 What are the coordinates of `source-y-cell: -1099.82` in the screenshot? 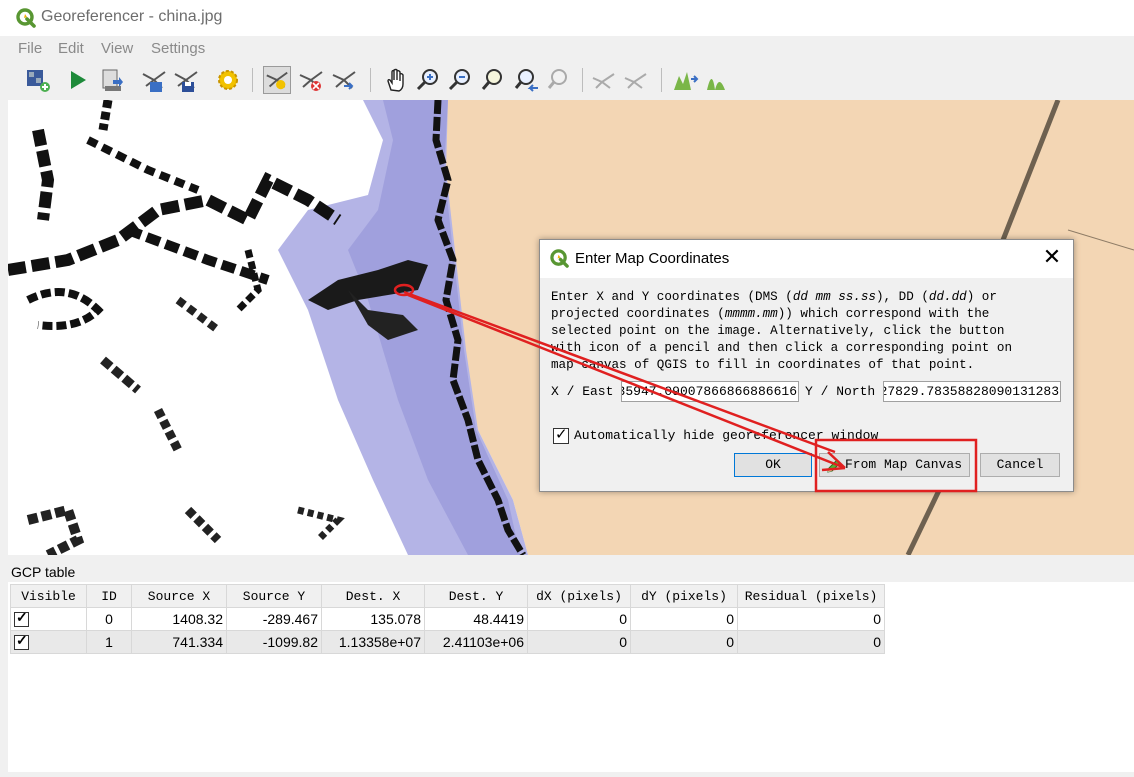 It's located at (274, 642).